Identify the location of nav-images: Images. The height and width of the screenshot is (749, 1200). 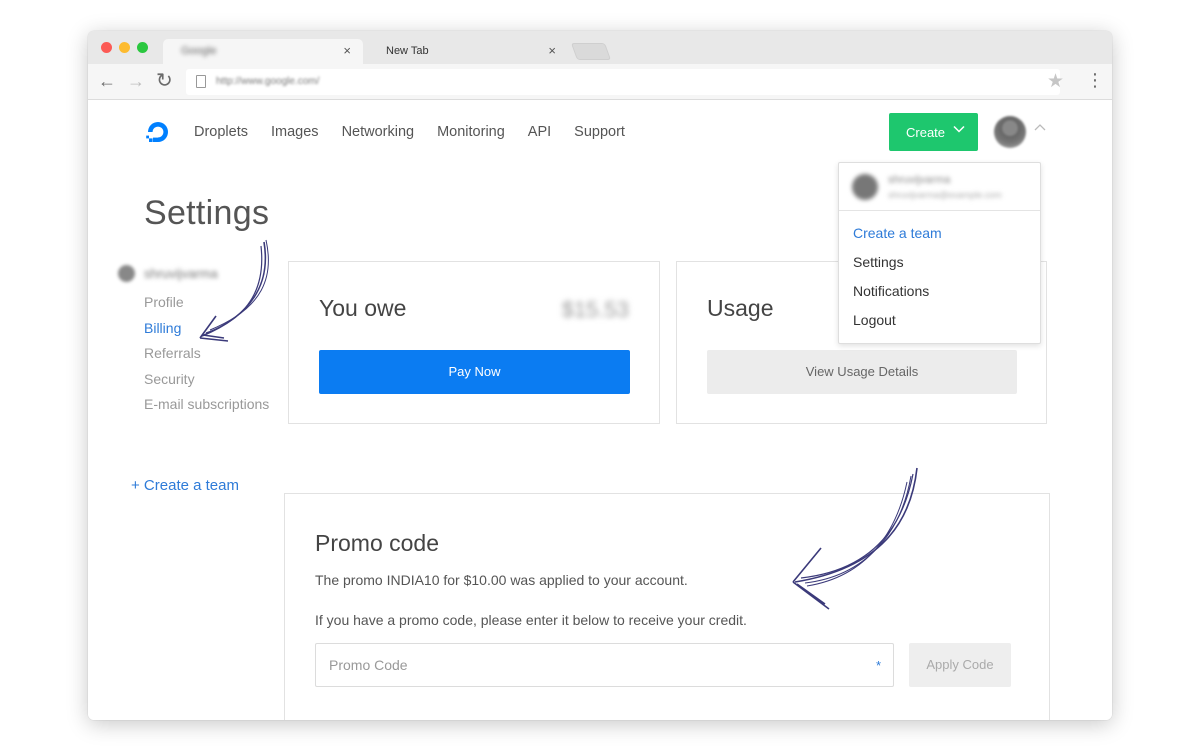
(295, 132).